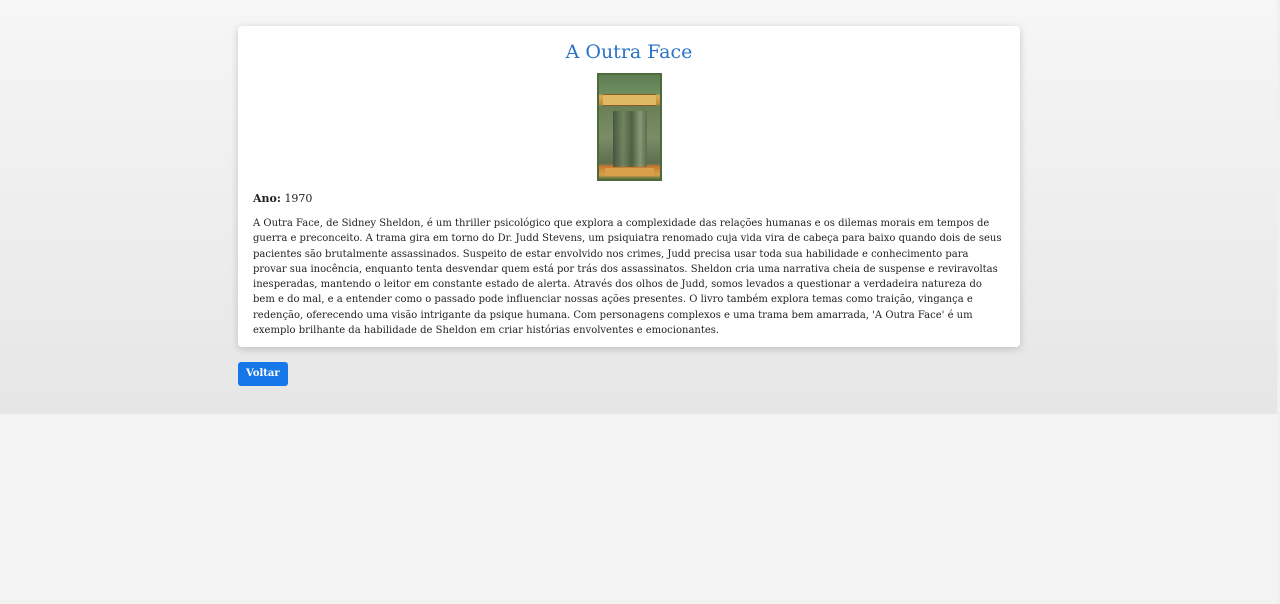 The height and width of the screenshot is (604, 1280). I want to click on book-cover-wrapper, so click(629, 127).